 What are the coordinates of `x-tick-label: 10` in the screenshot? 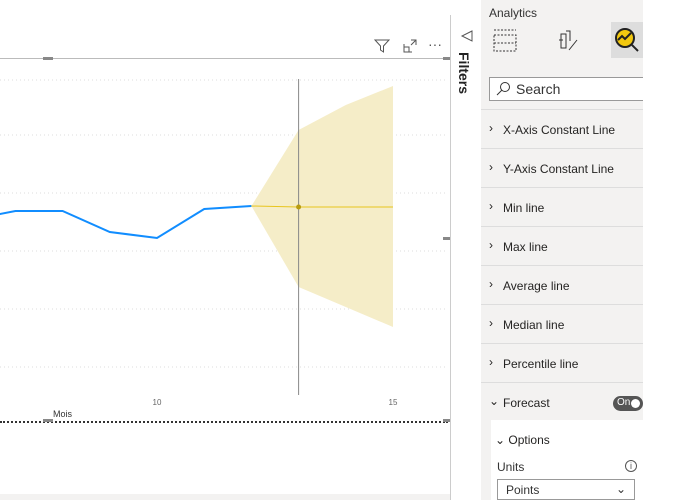 It's located at (157, 402).